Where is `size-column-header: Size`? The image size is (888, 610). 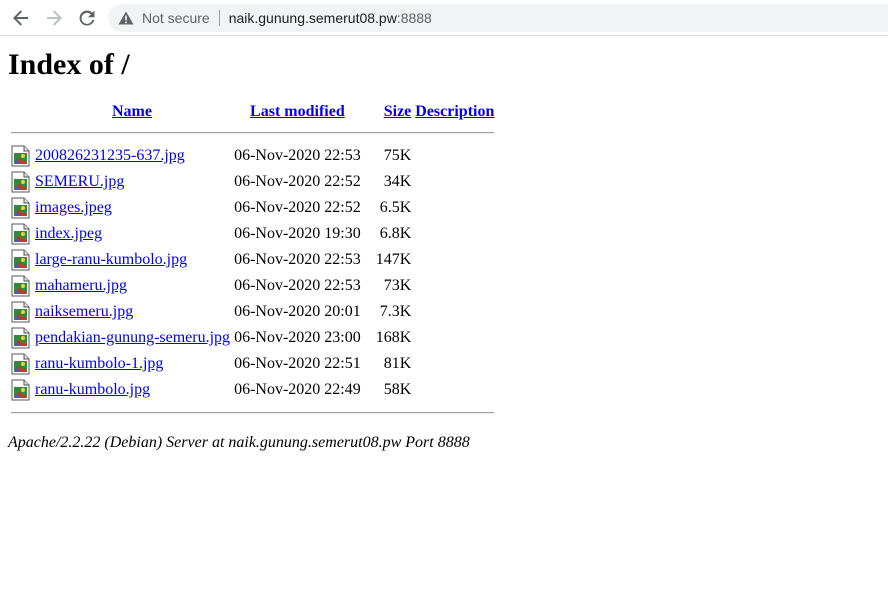 size-column-header: Size is located at coordinates (388, 112).